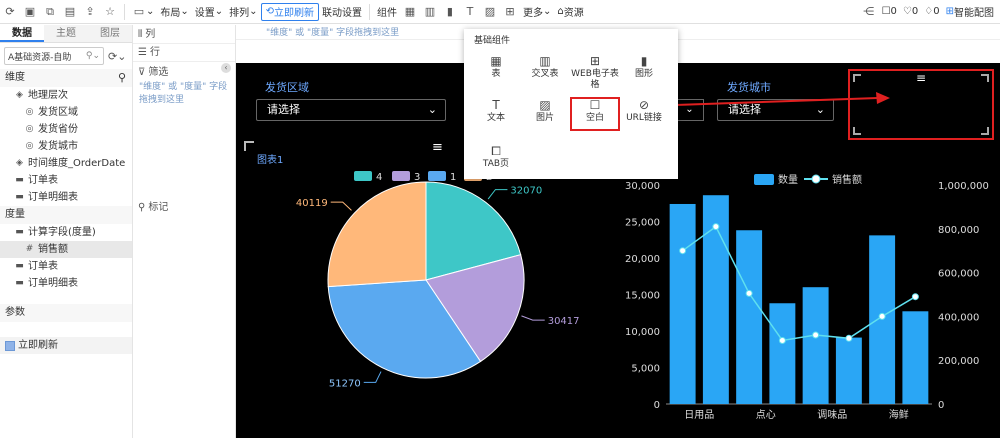 This screenshot has height=438, width=1000. I want to click on pin-icon: ⚲, so click(142, 207).